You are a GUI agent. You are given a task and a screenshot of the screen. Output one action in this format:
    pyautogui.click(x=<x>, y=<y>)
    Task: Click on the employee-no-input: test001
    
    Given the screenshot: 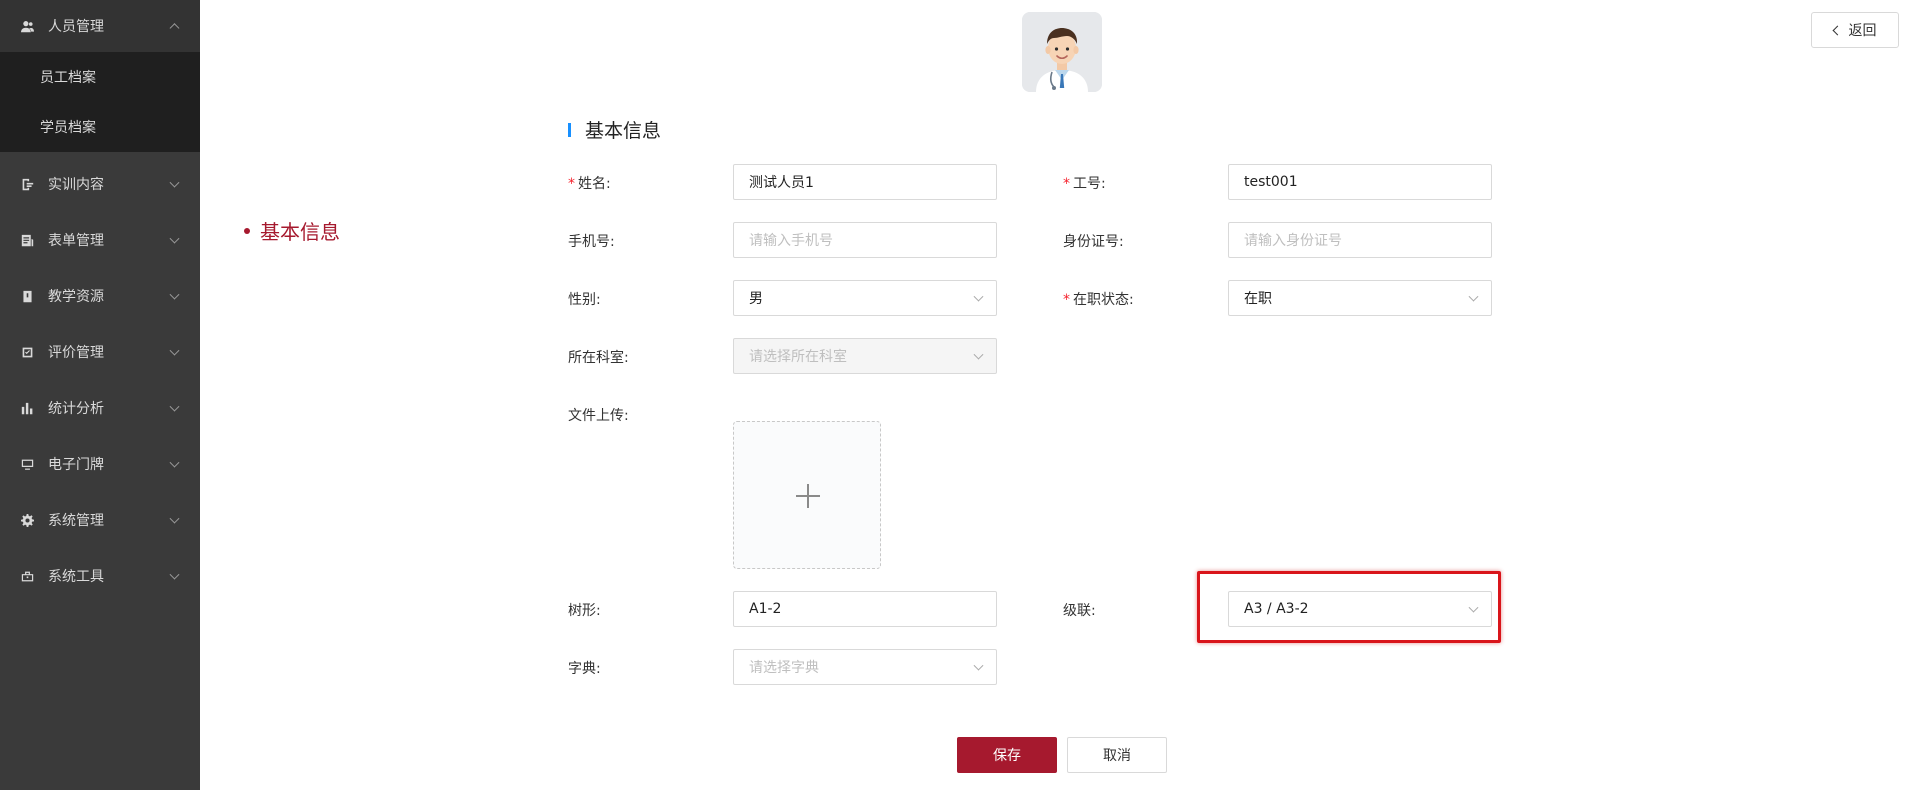 What is the action you would take?
    pyautogui.click(x=1360, y=182)
    